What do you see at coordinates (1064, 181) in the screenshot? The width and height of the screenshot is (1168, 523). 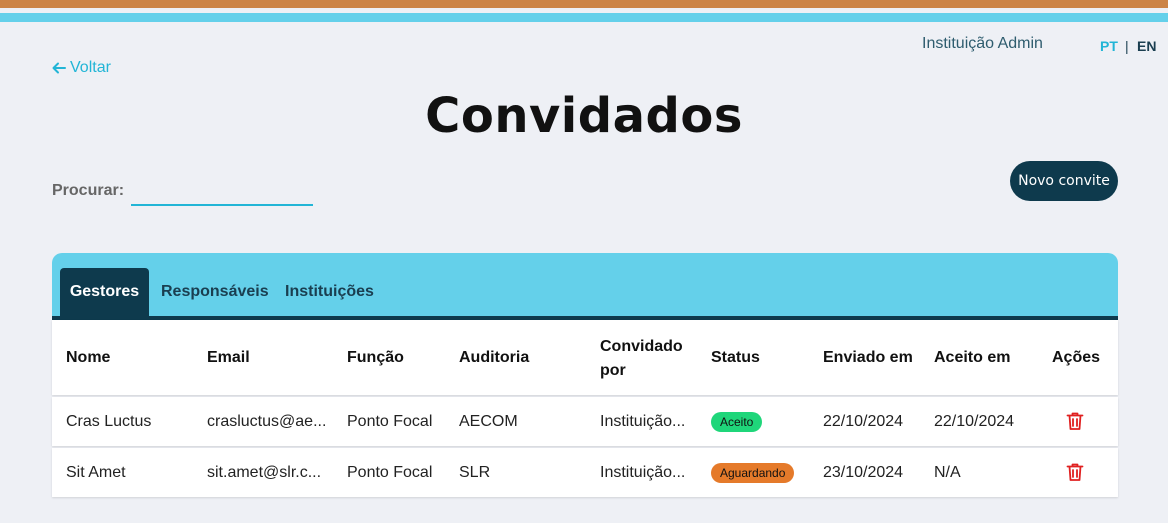 I see `new-invite-button: Novo convite` at bounding box center [1064, 181].